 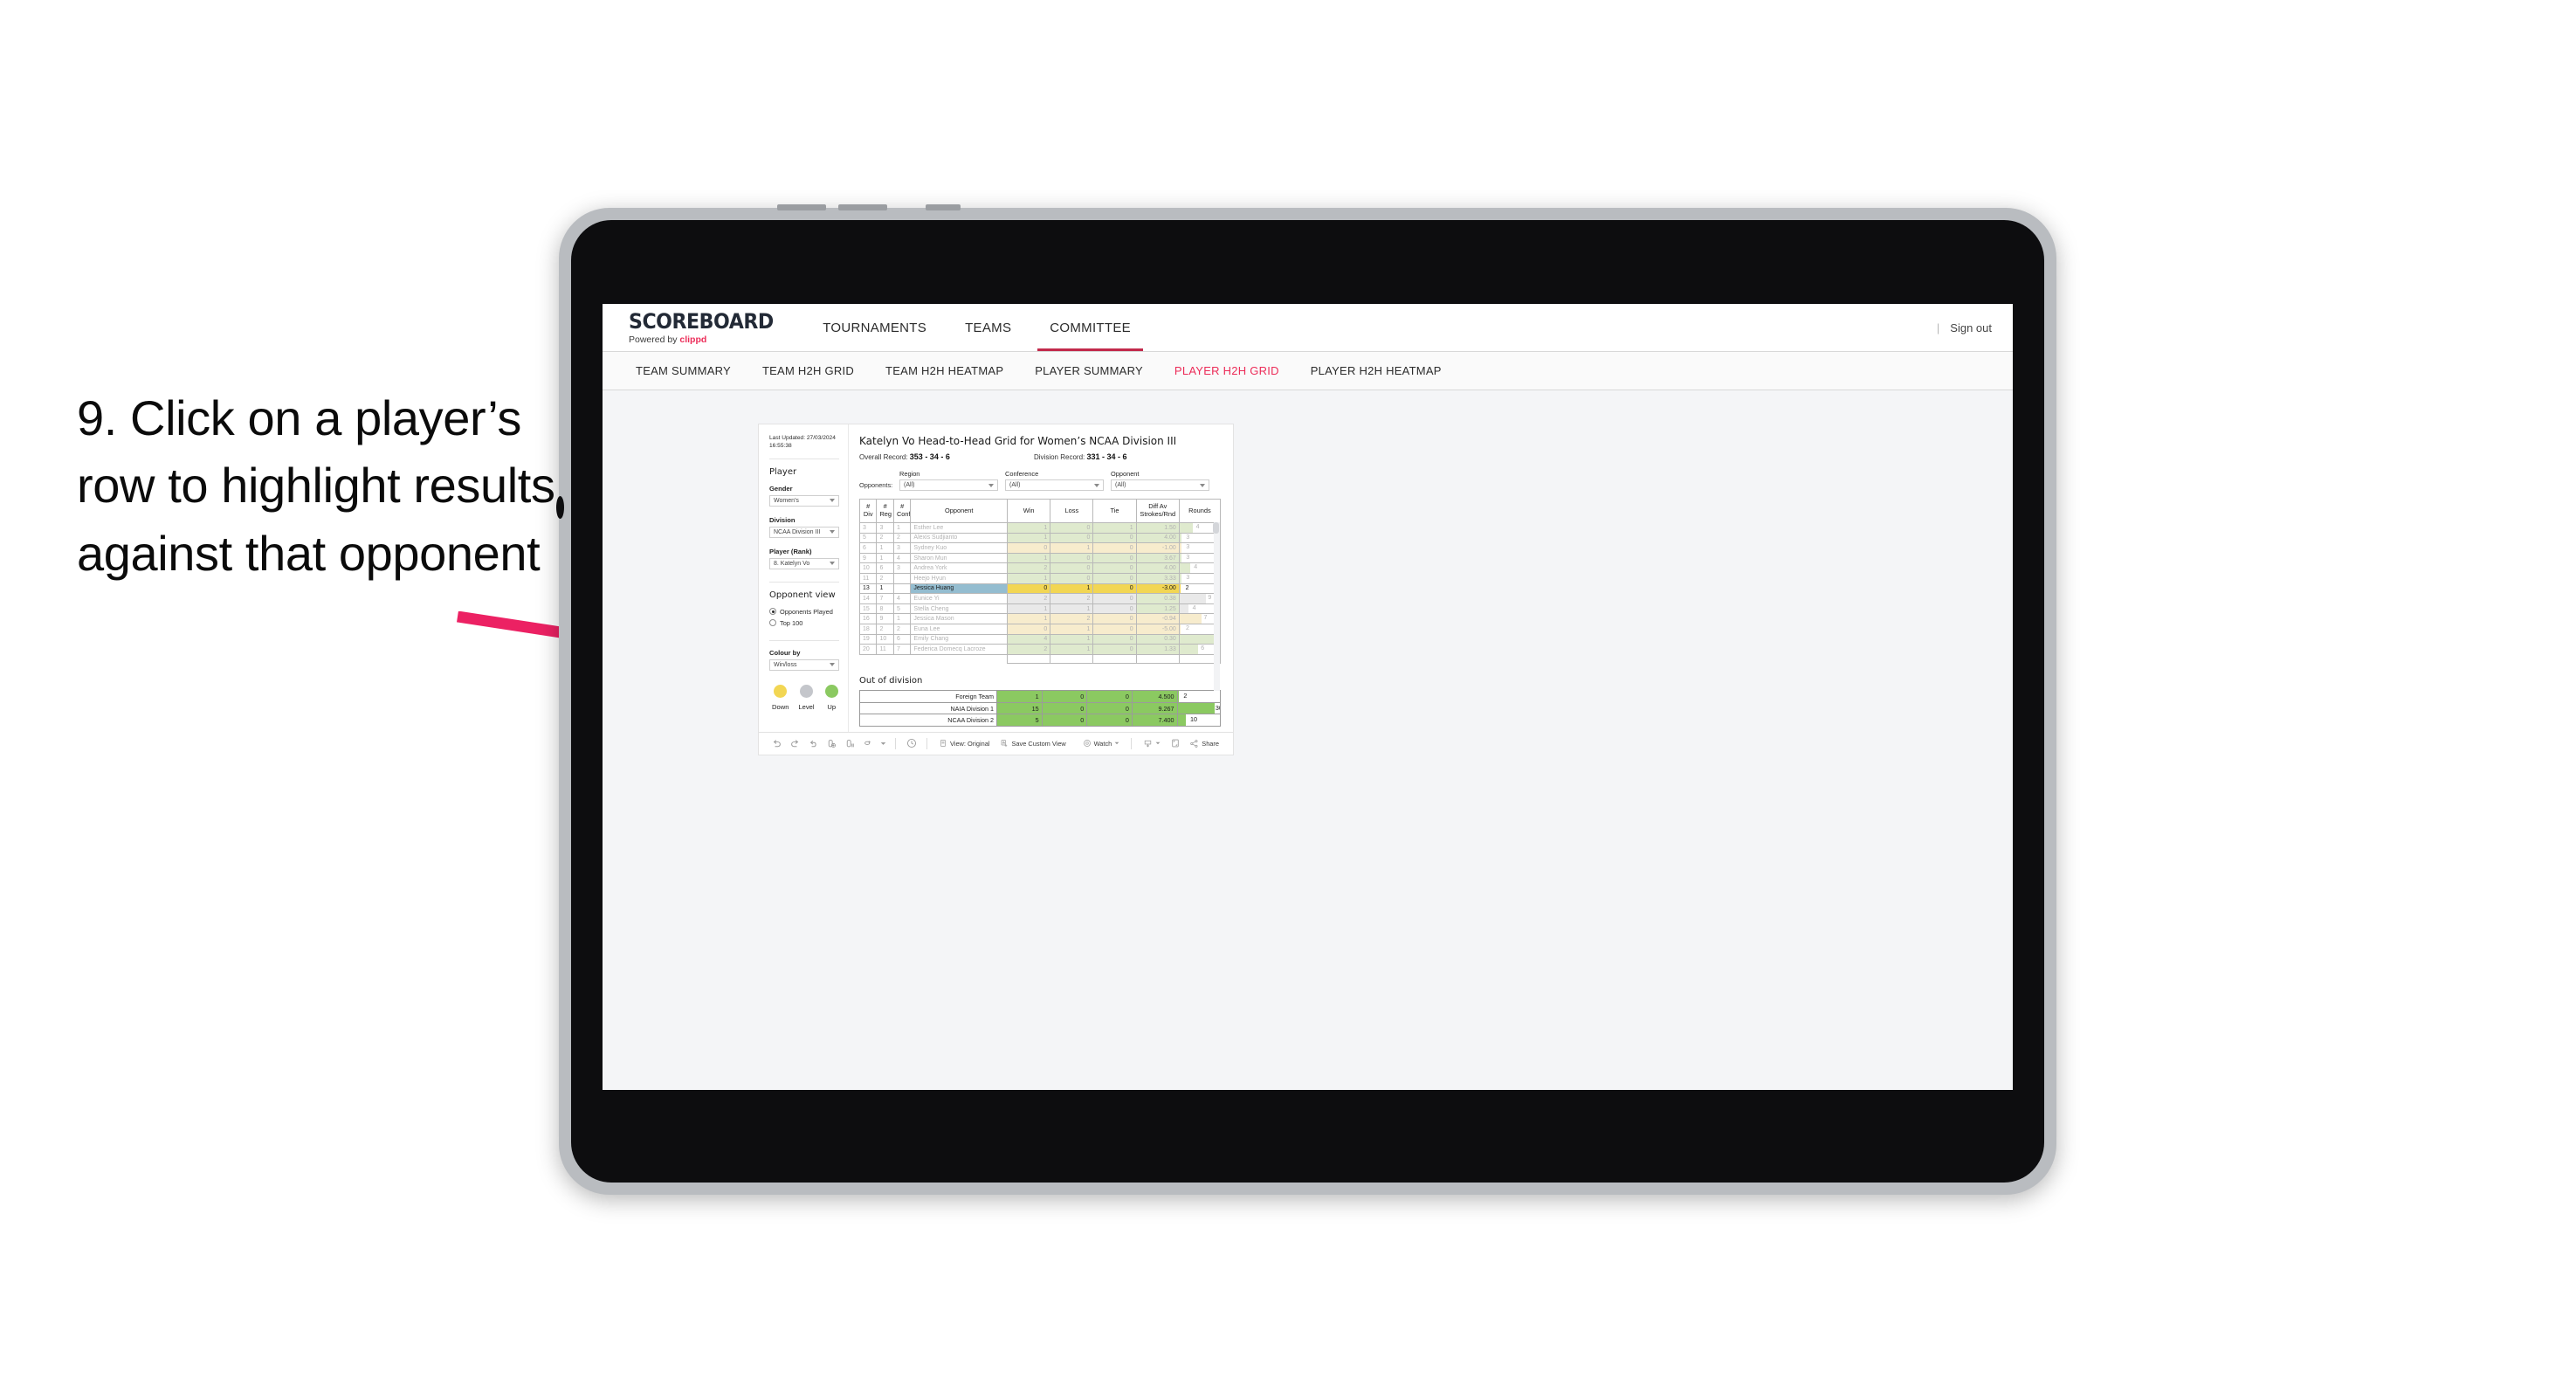 I want to click on nav-teams: TEAMS, so click(x=988, y=328).